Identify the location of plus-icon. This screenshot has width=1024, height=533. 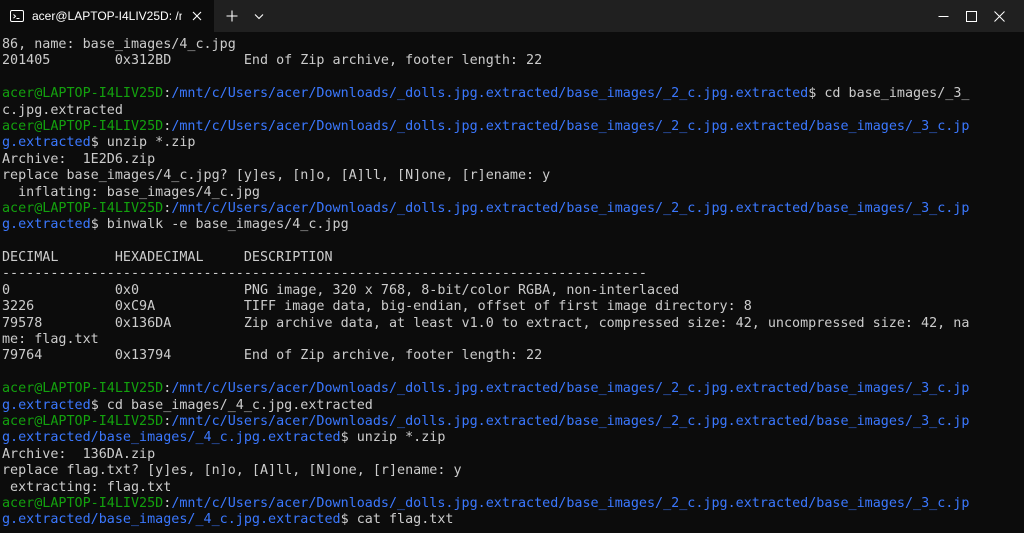
(232, 16).